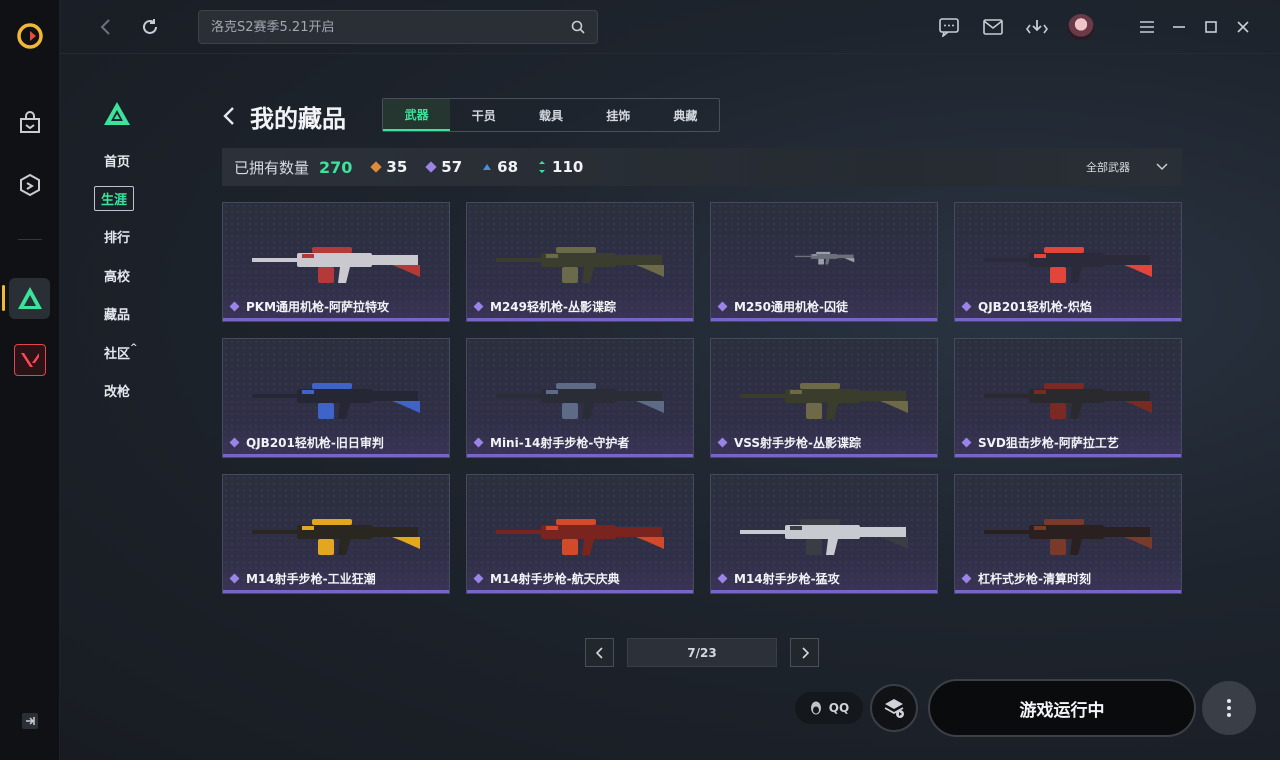  I want to click on chevron-down-icon, so click(1162, 167).